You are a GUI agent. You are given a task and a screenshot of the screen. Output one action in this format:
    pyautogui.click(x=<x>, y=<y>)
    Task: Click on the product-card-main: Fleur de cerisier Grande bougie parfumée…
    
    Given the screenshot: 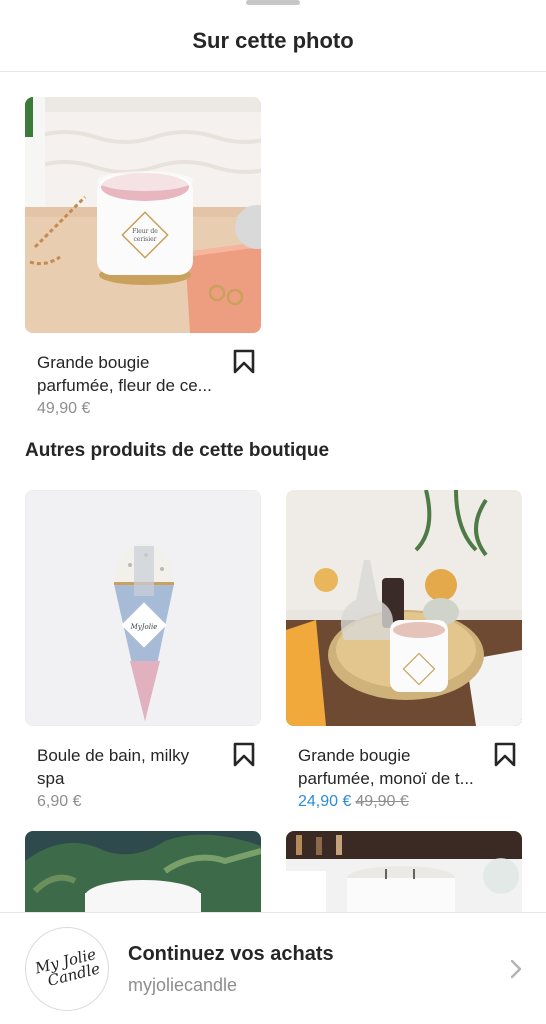 What is the action you would take?
    pyautogui.click(x=143, y=258)
    